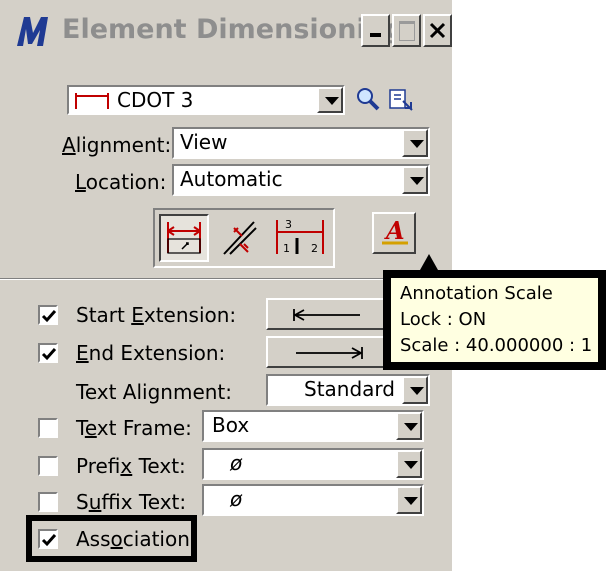  I want to click on suffix-text-checkbox, so click(48, 502).